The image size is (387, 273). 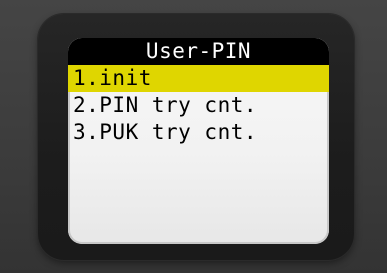 I want to click on menu-item-pin-try-count: 2.PIN try cnt., so click(x=198, y=105).